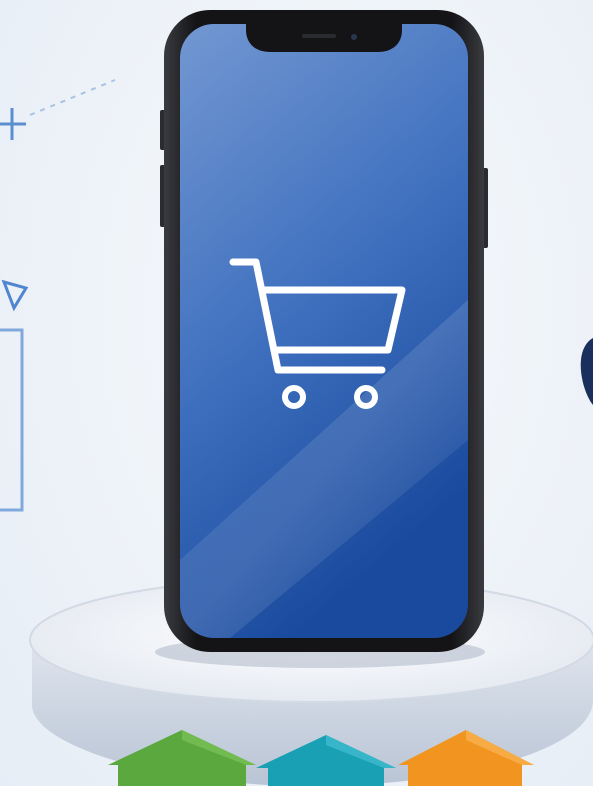  I want to click on plus-sign-icon, so click(13, 124).